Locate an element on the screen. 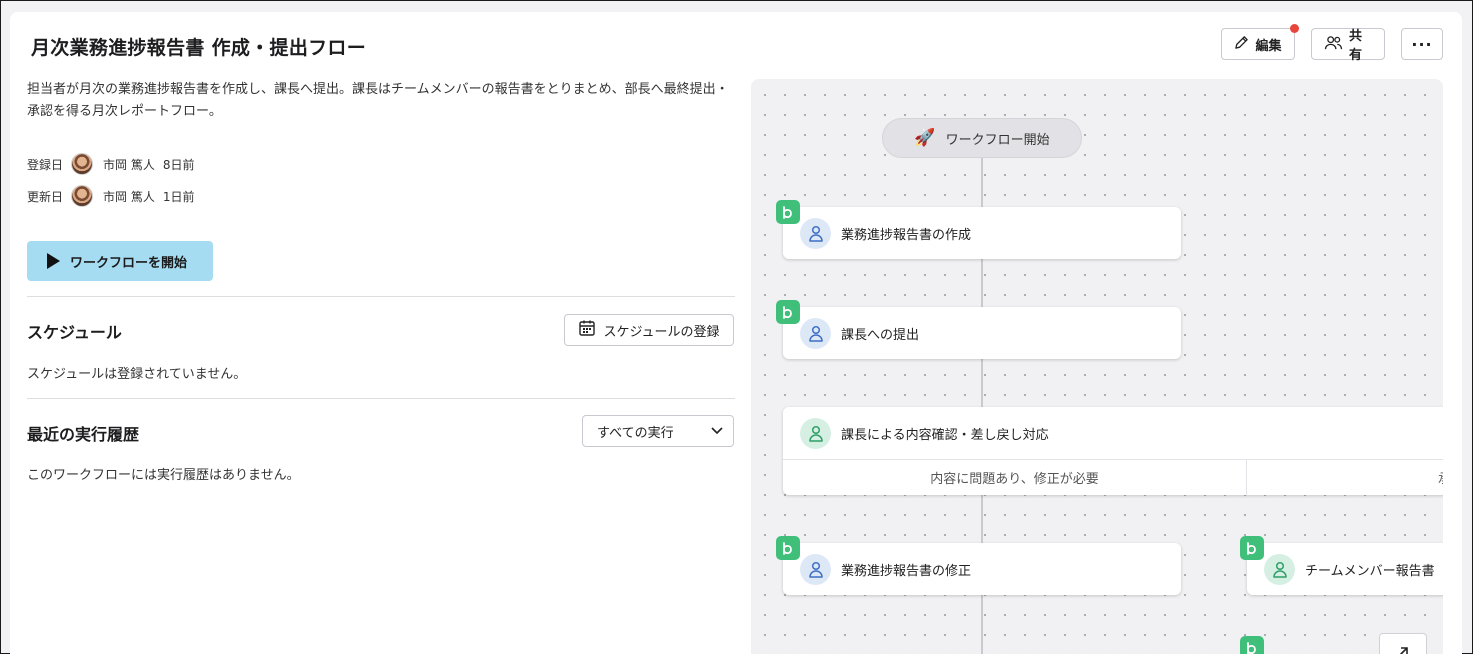 This screenshot has height=654, width=1473. flow-node-revise-report: 業務進捗報告書の修正 is located at coordinates (982, 569).